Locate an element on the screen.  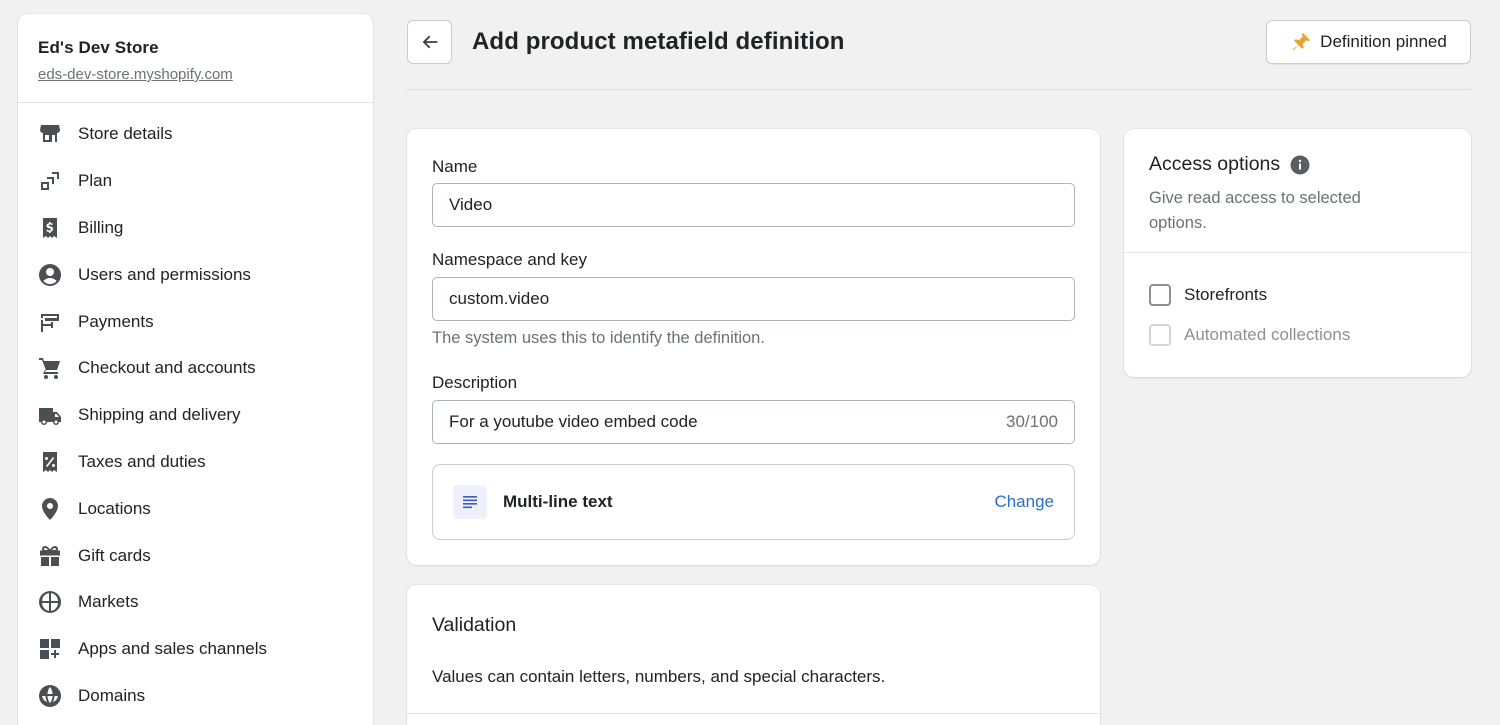
cart-icon is located at coordinates (50, 368).